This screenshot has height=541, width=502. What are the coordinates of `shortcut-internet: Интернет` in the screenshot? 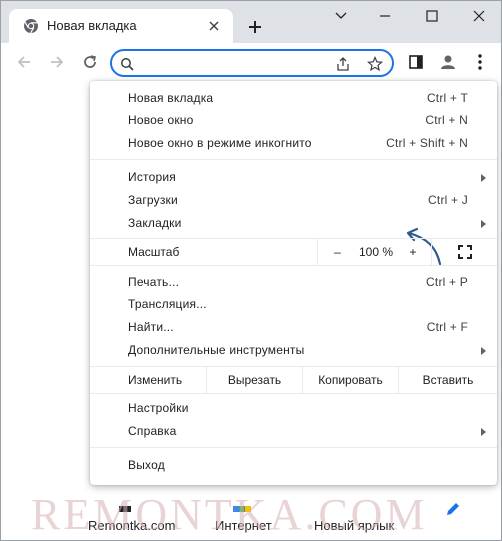 It's located at (243, 525).